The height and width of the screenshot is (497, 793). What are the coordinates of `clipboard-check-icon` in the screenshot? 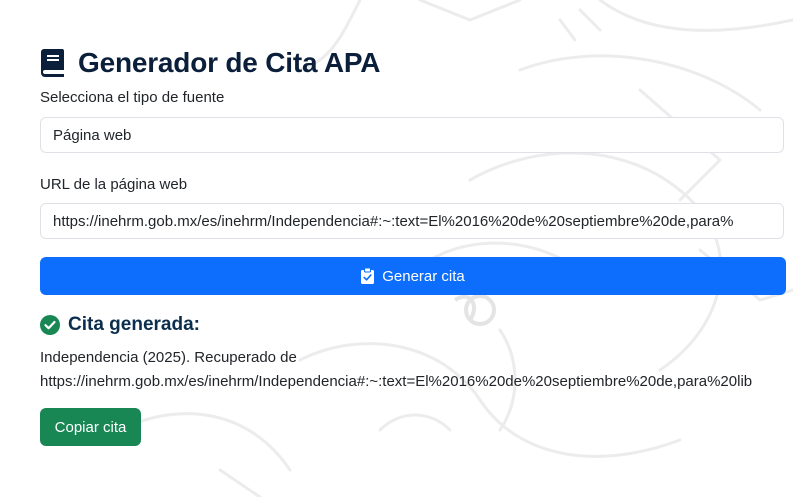 It's located at (368, 276).